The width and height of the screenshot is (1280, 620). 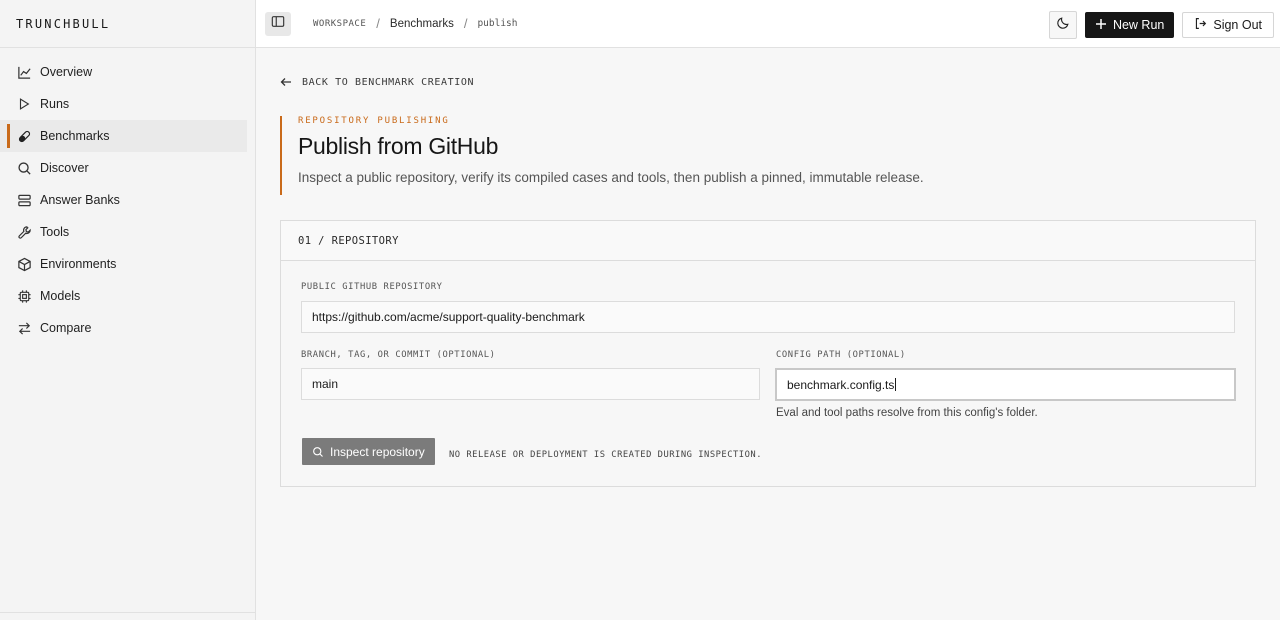 I want to click on ref-label: BRANCH, TAG, OR COMMIT (OPTIONAL), so click(x=398, y=355).